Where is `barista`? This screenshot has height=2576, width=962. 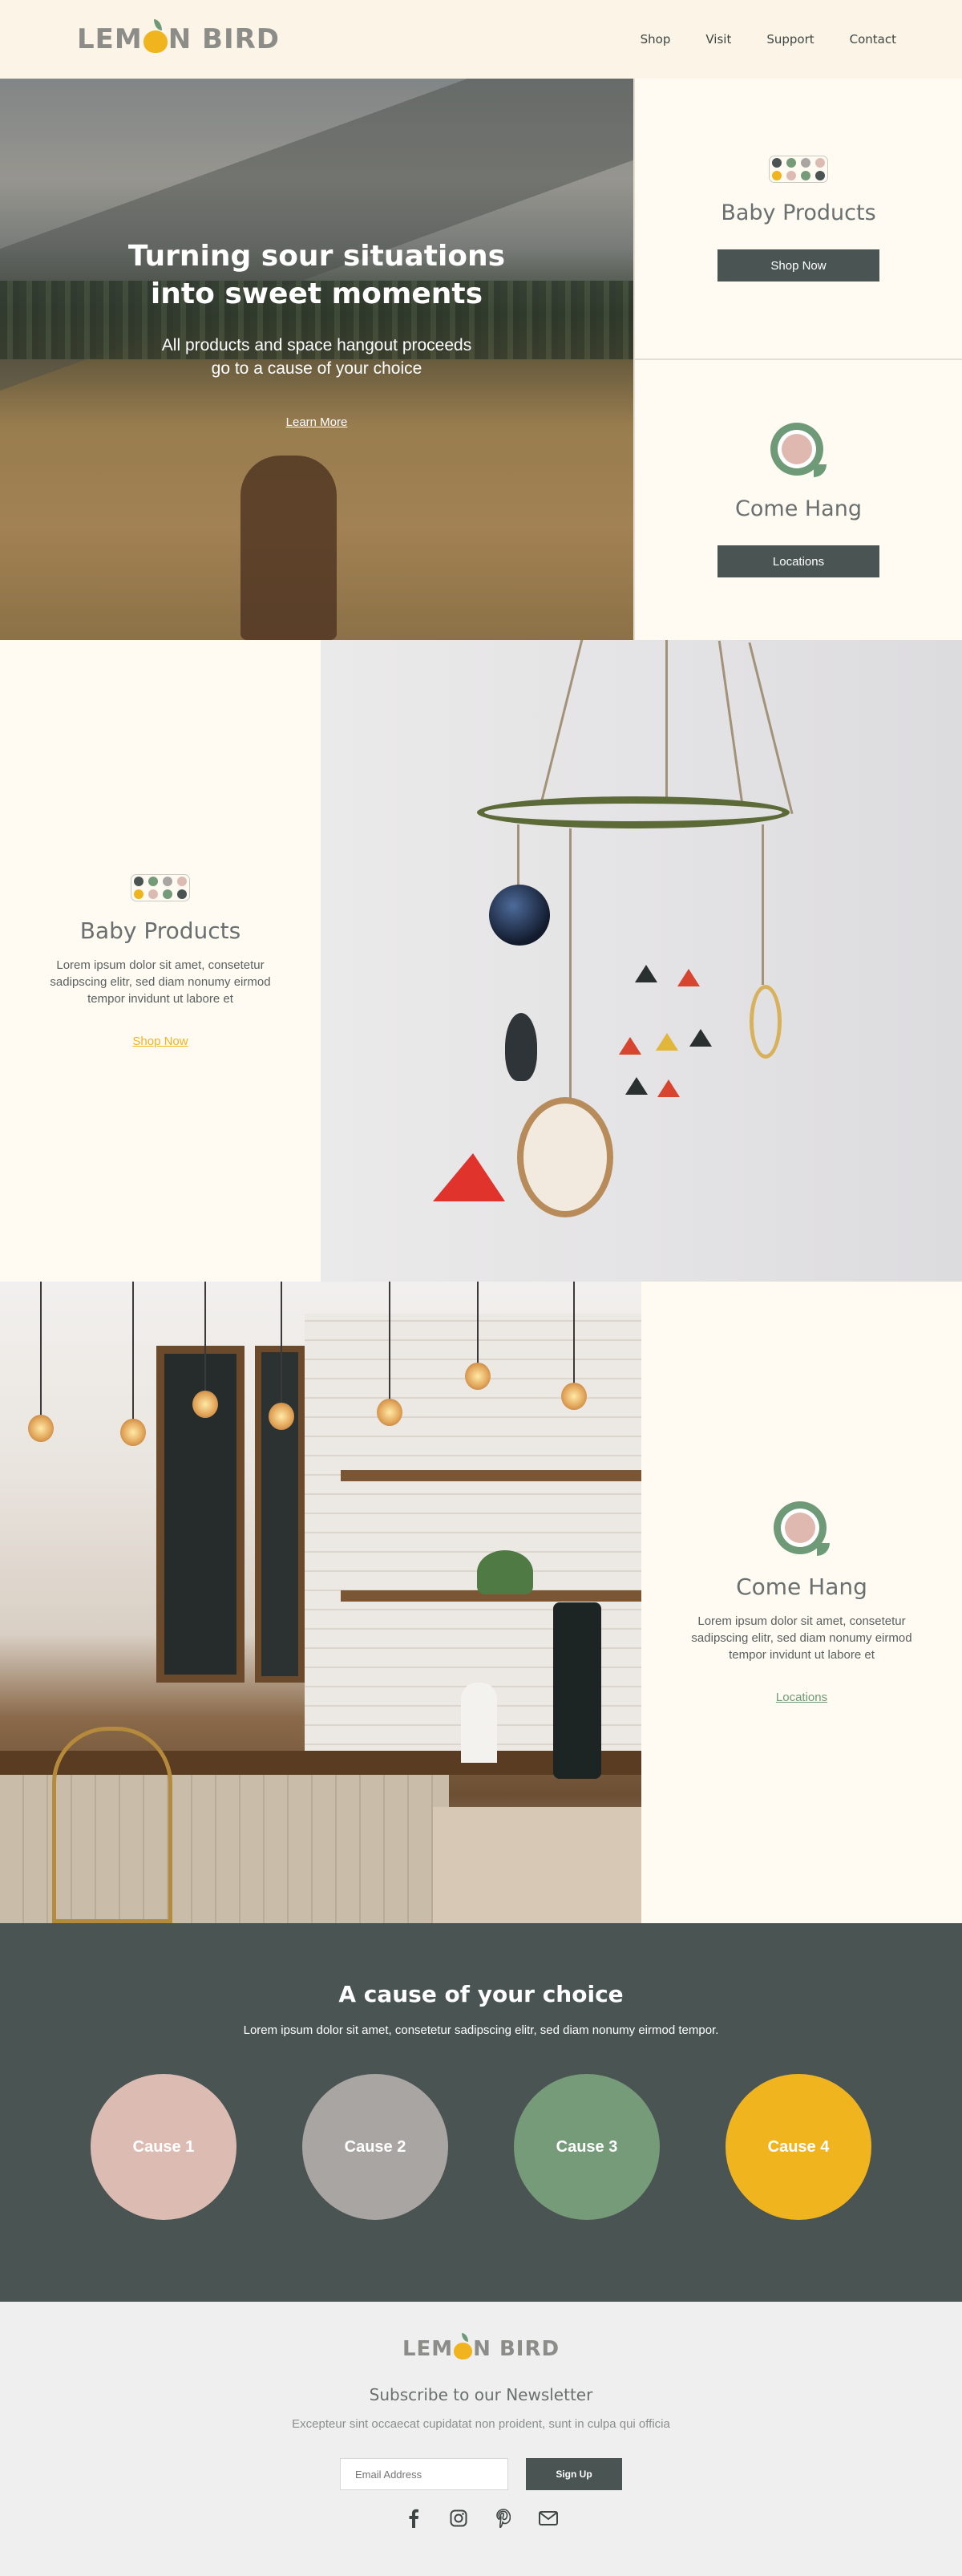 barista is located at coordinates (479, 1723).